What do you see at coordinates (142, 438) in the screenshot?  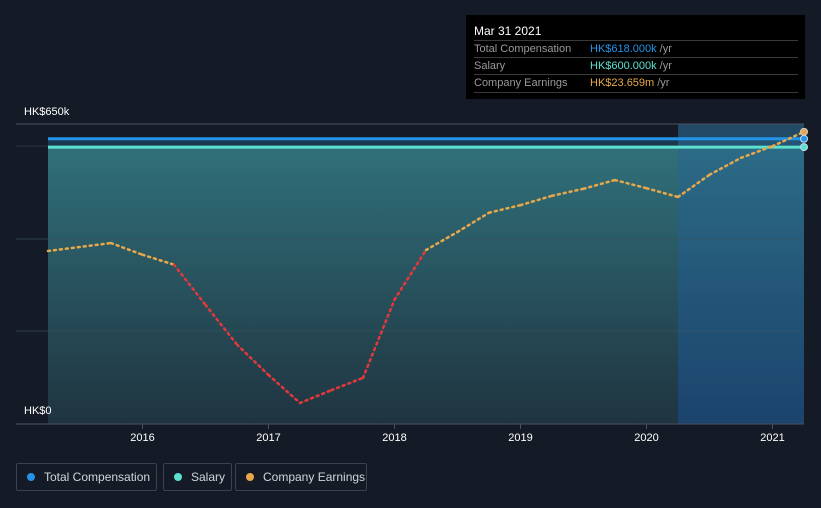 I see `x-tick-label: 2016` at bounding box center [142, 438].